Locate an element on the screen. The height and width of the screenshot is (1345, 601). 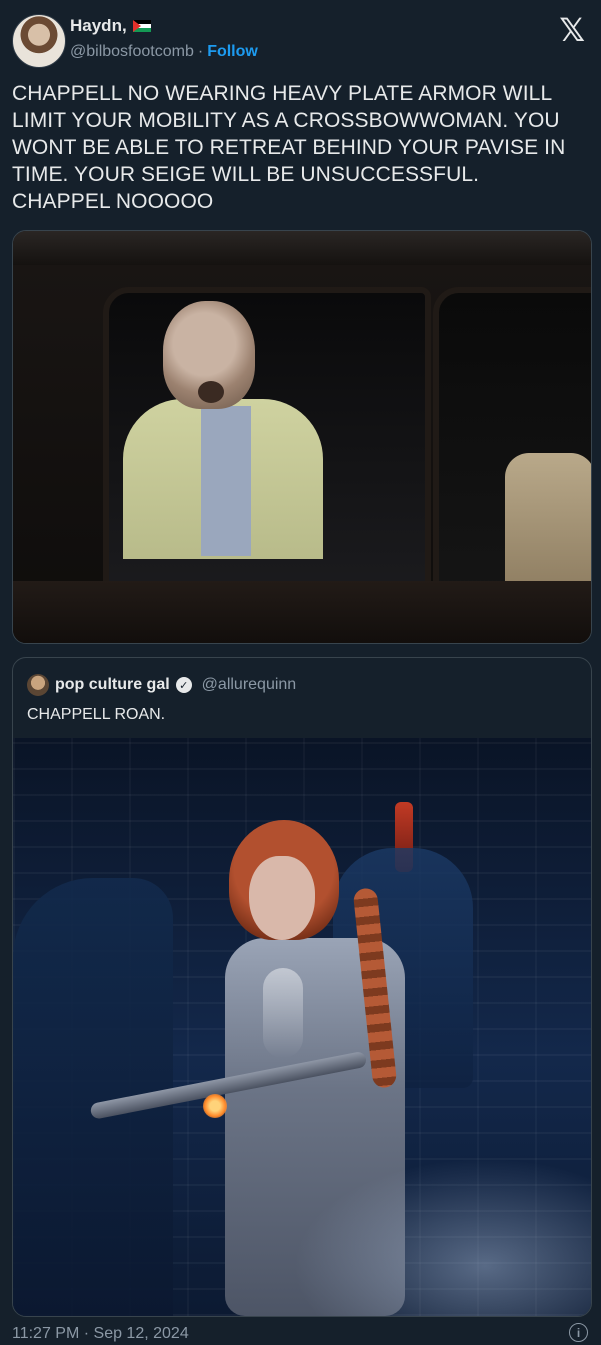
face-shape is located at coordinates (282, 898).